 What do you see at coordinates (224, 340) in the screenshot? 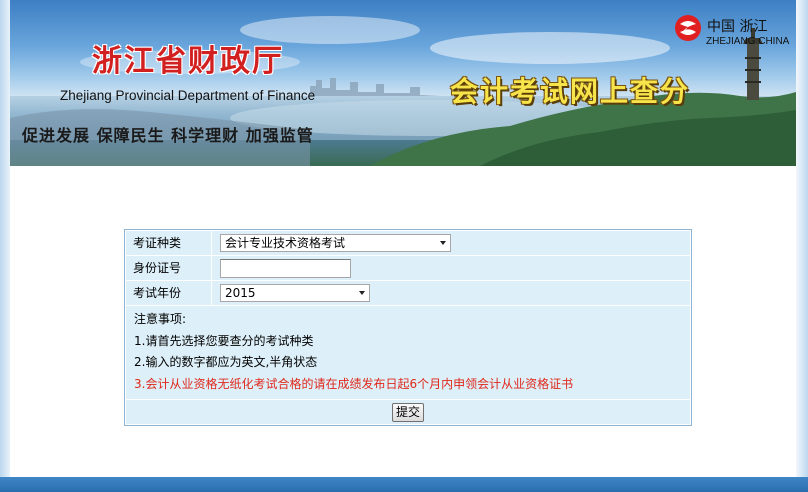
I see `note-item: 1.请首先选择您要查分的考试种类` at bounding box center [224, 340].